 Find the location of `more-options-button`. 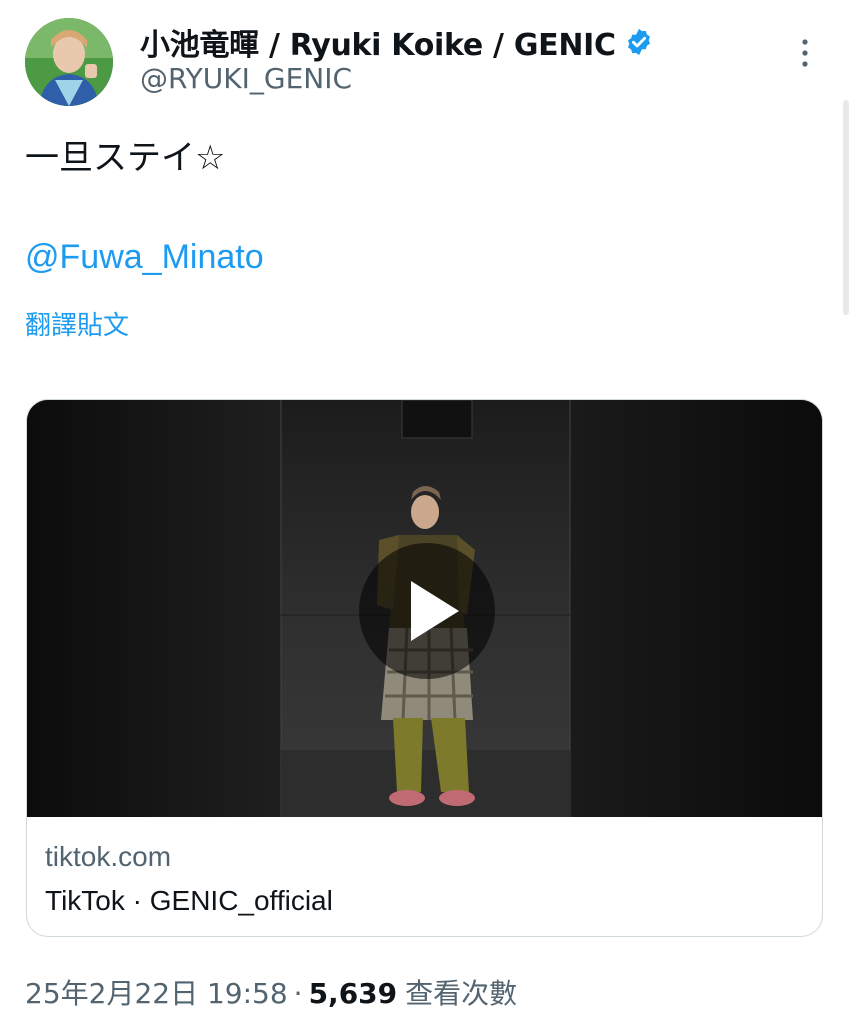

more-options-button is located at coordinates (805, 54).